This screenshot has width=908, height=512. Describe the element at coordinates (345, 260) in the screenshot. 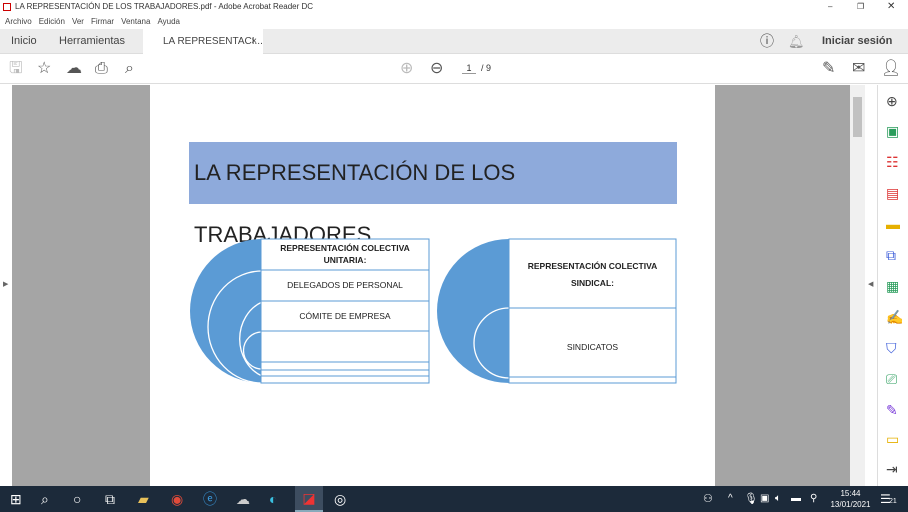

I see `left-heading-line2: UNITARIA:` at that location.